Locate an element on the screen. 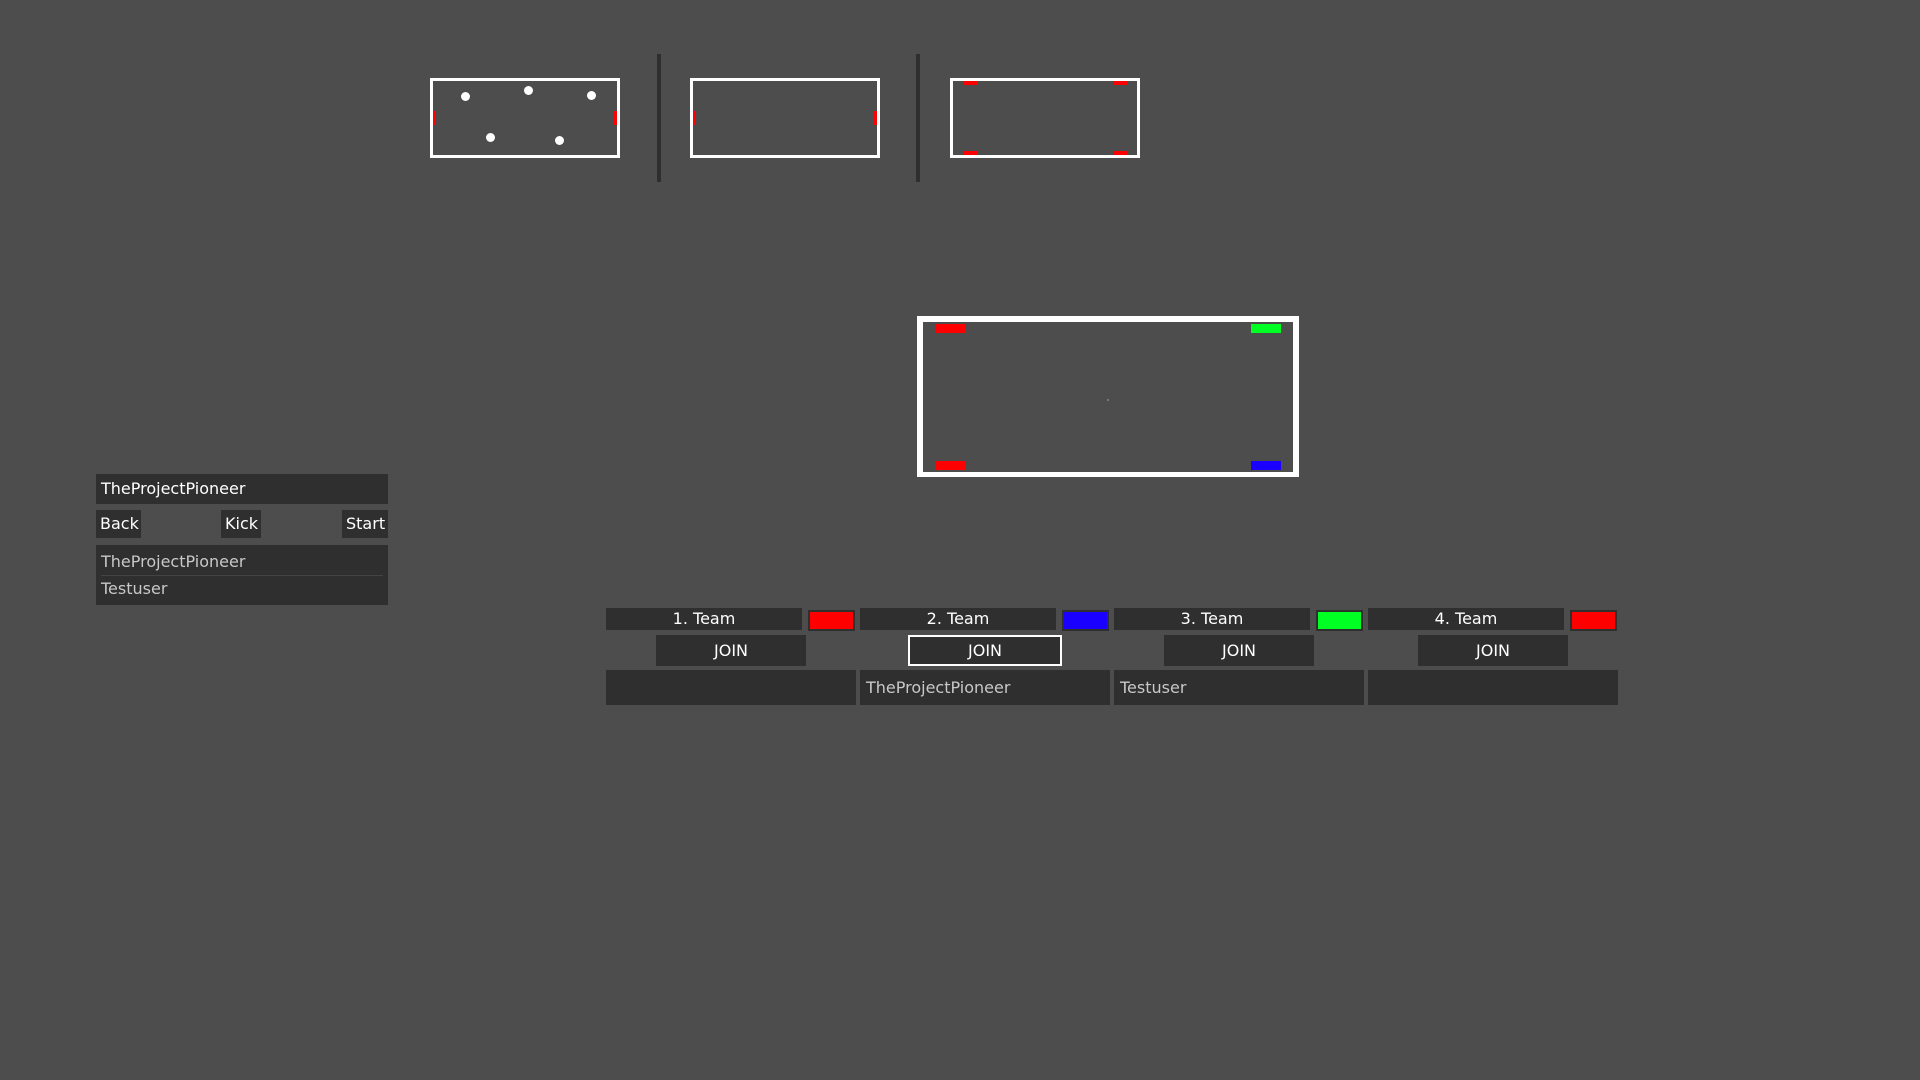 Image resolution: width=1920 pixels, height=1080 pixels. team-goal-top-right is located at coordinates (1266, 328).